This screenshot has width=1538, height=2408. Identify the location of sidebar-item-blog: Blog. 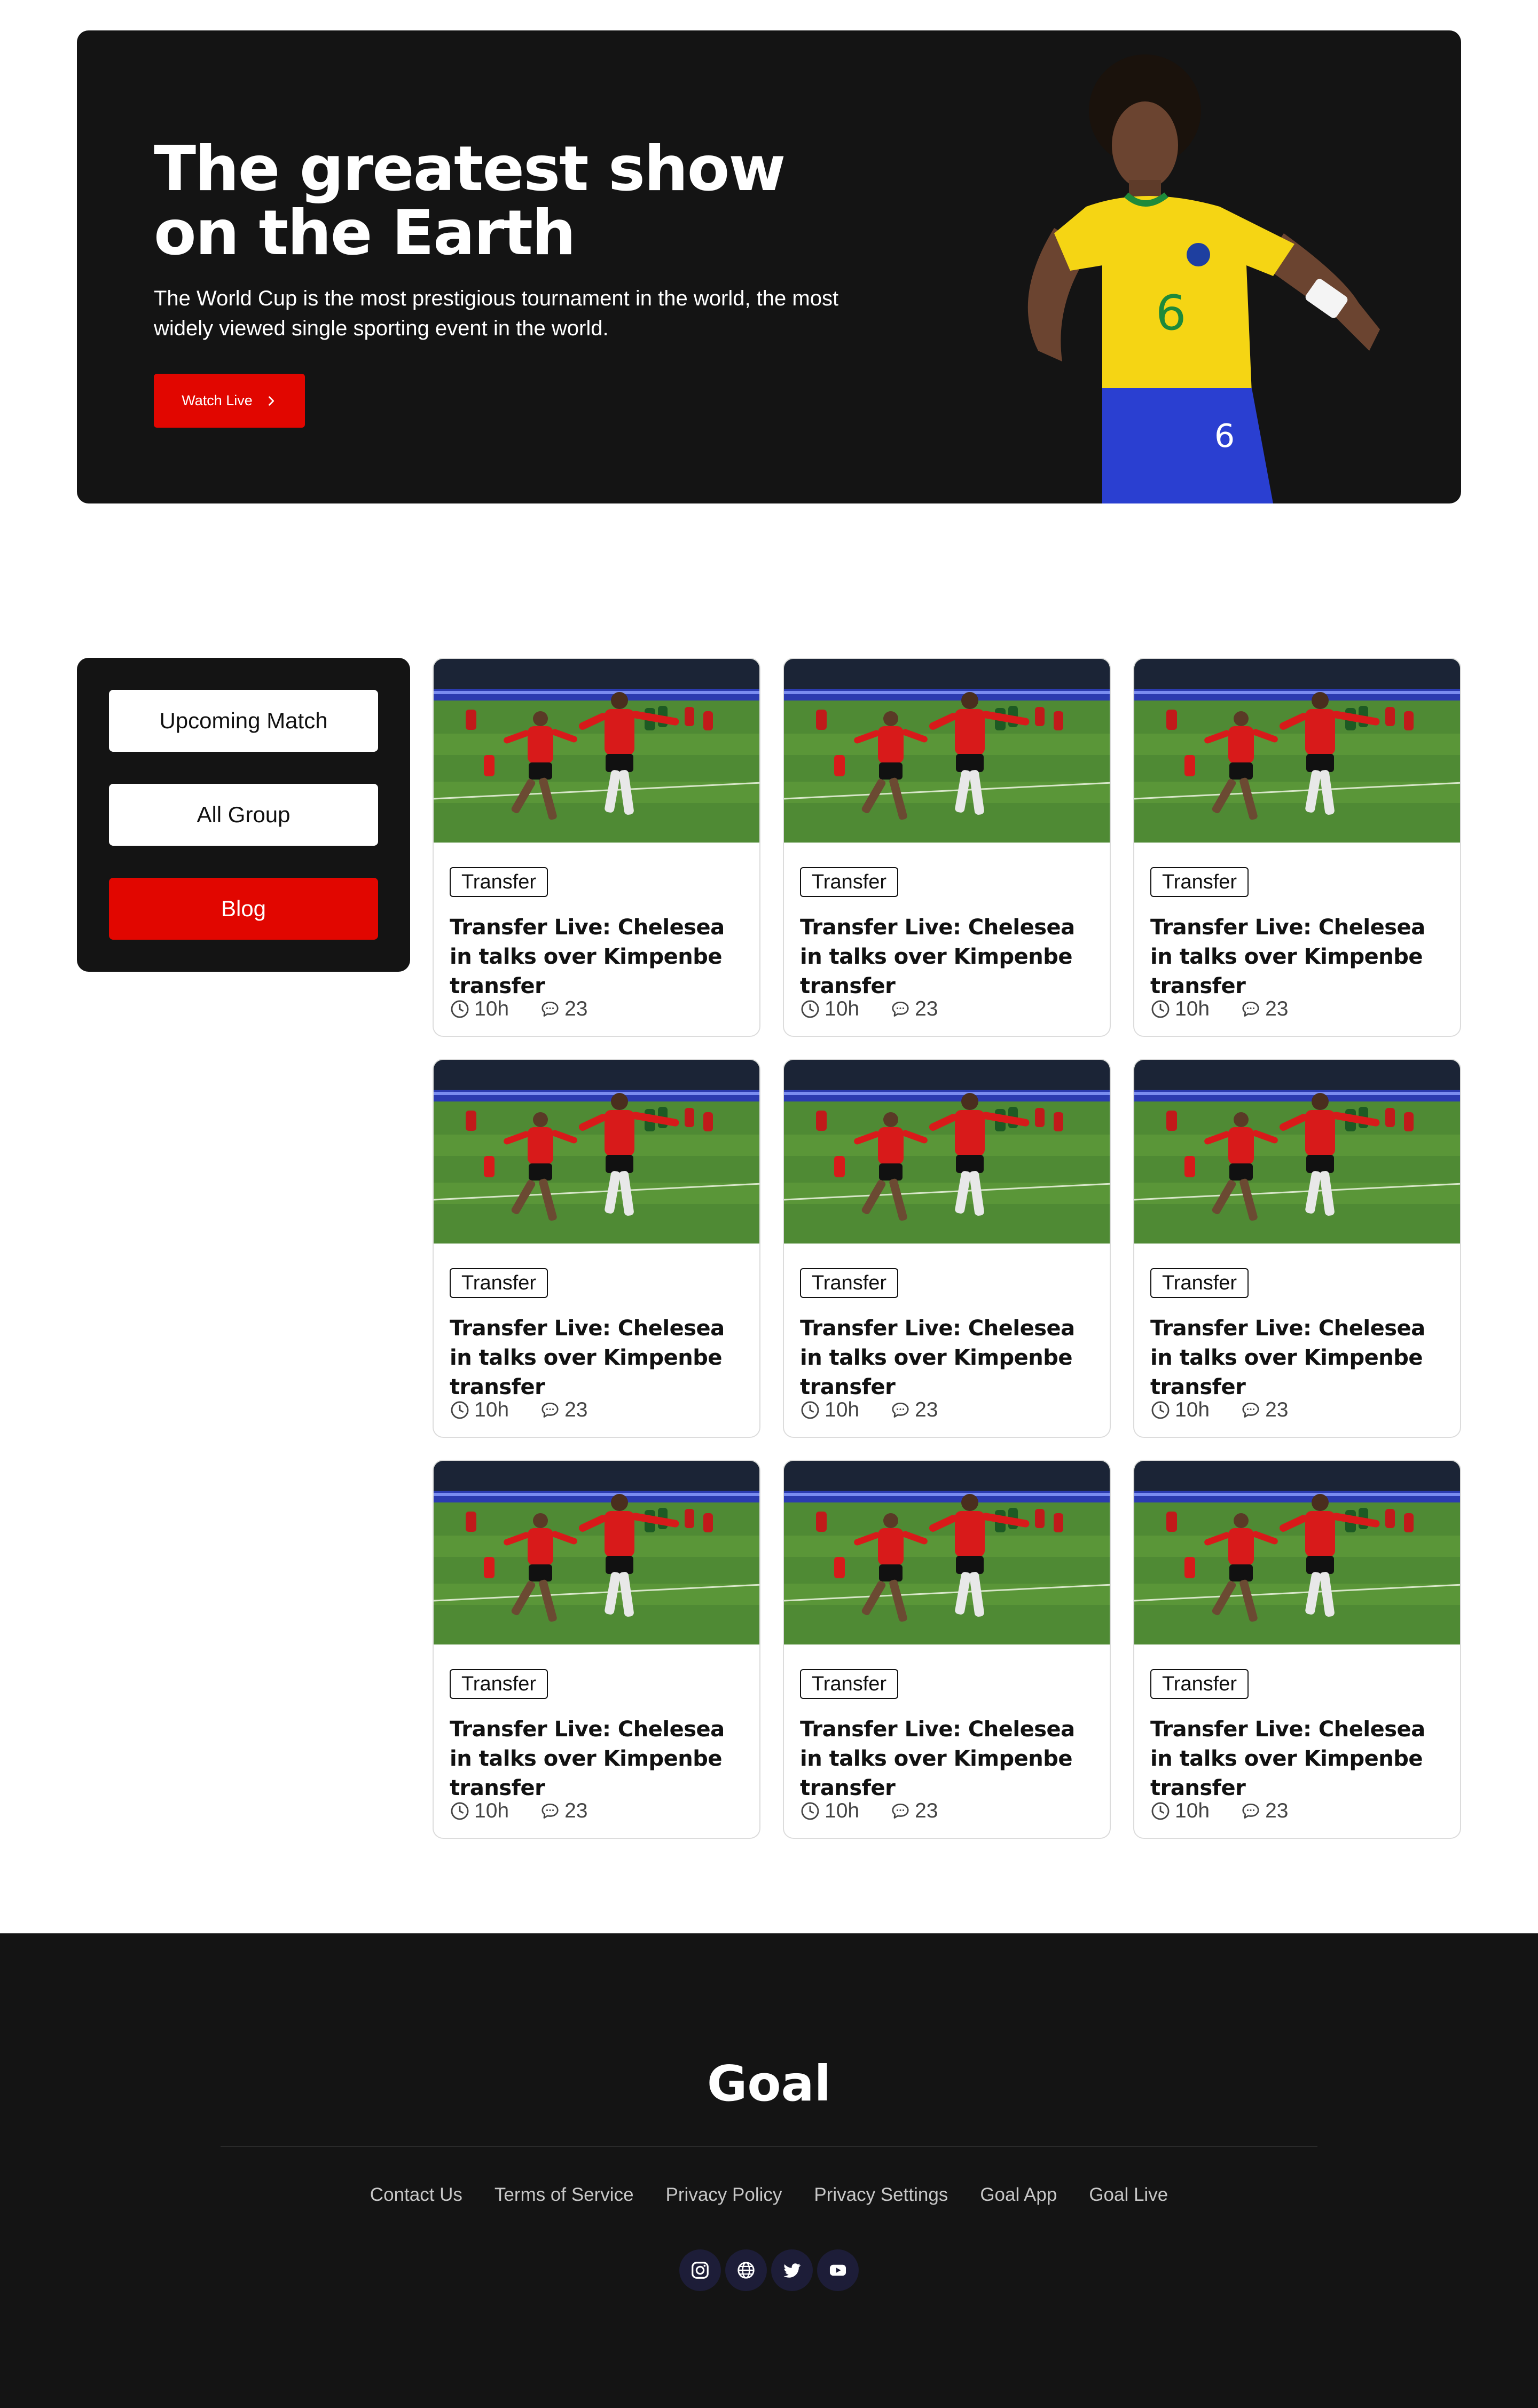
(243, 909).